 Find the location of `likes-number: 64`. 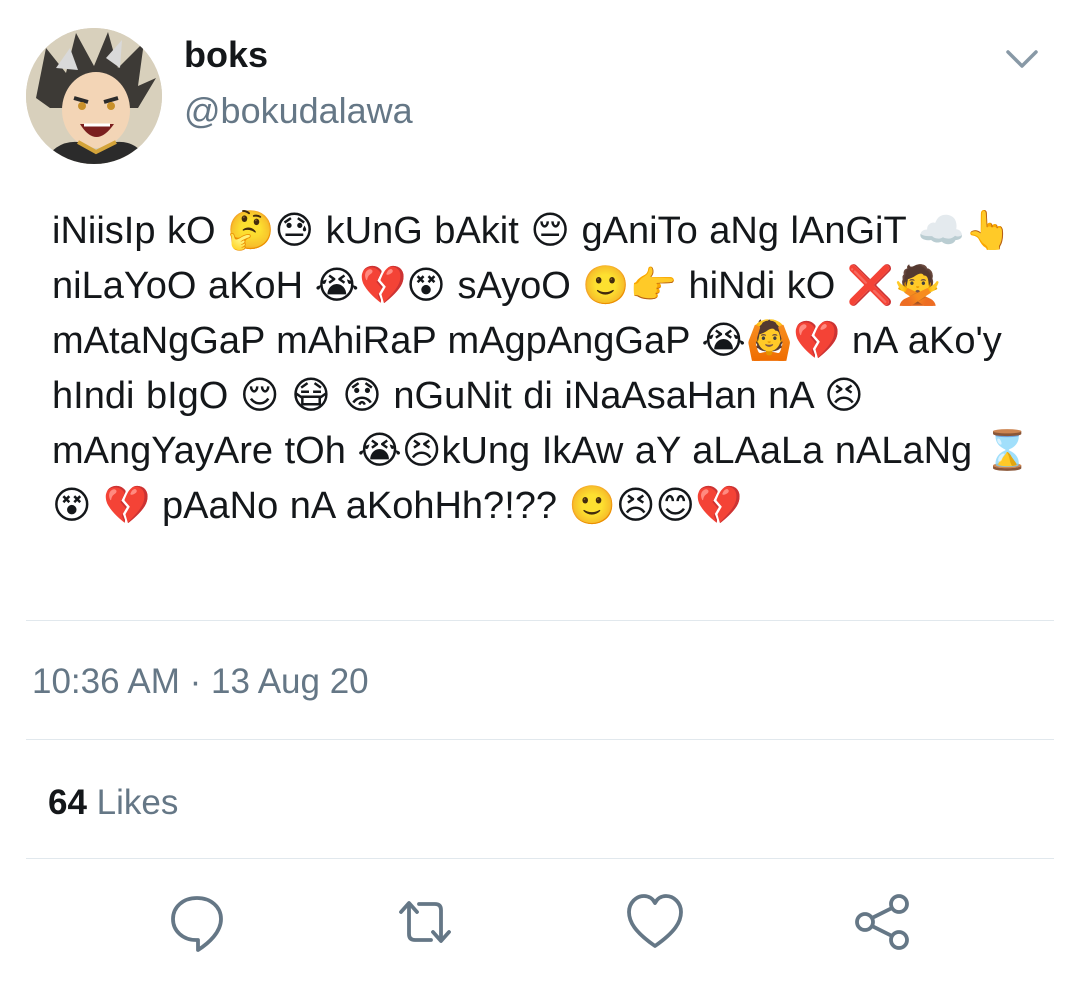

likes-number: 64 is located at coordinates (67, 802).